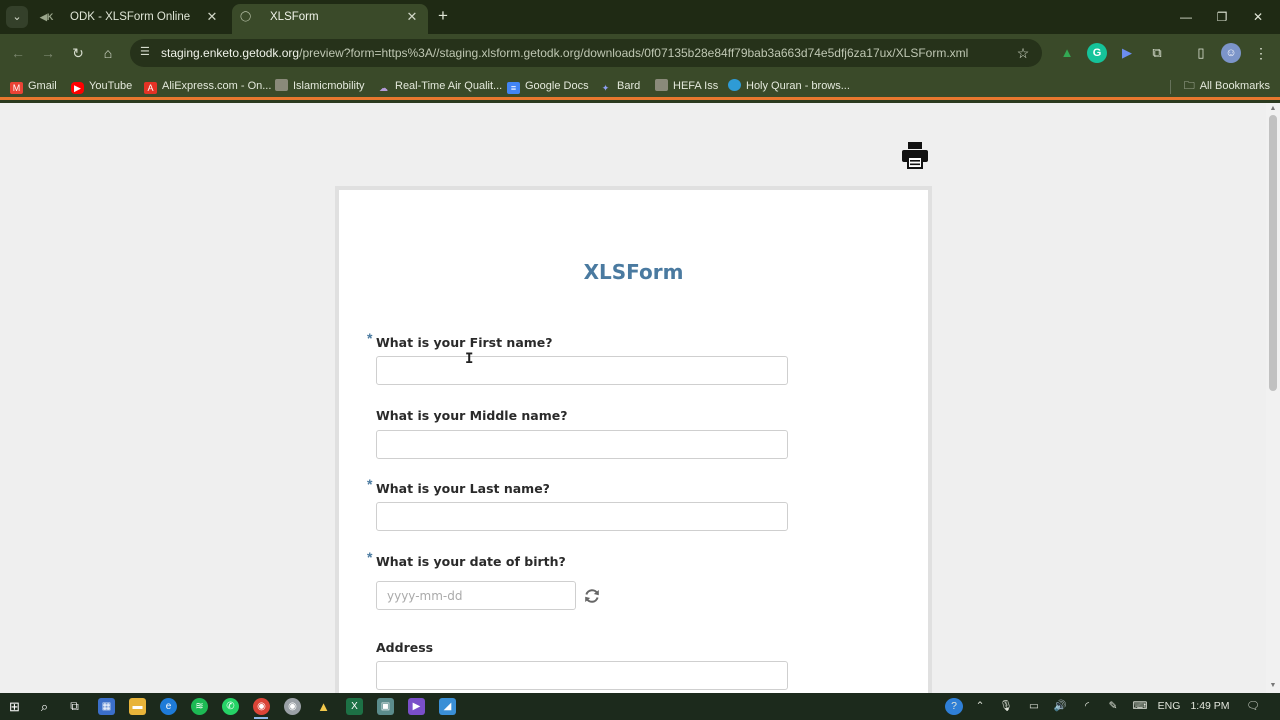 Image resolution: width=1280 pixels, height=720 pixels. Describe the element at coordinates (1060, 706) in the screenshot. I see `volume-icon: 🔊` at that location.